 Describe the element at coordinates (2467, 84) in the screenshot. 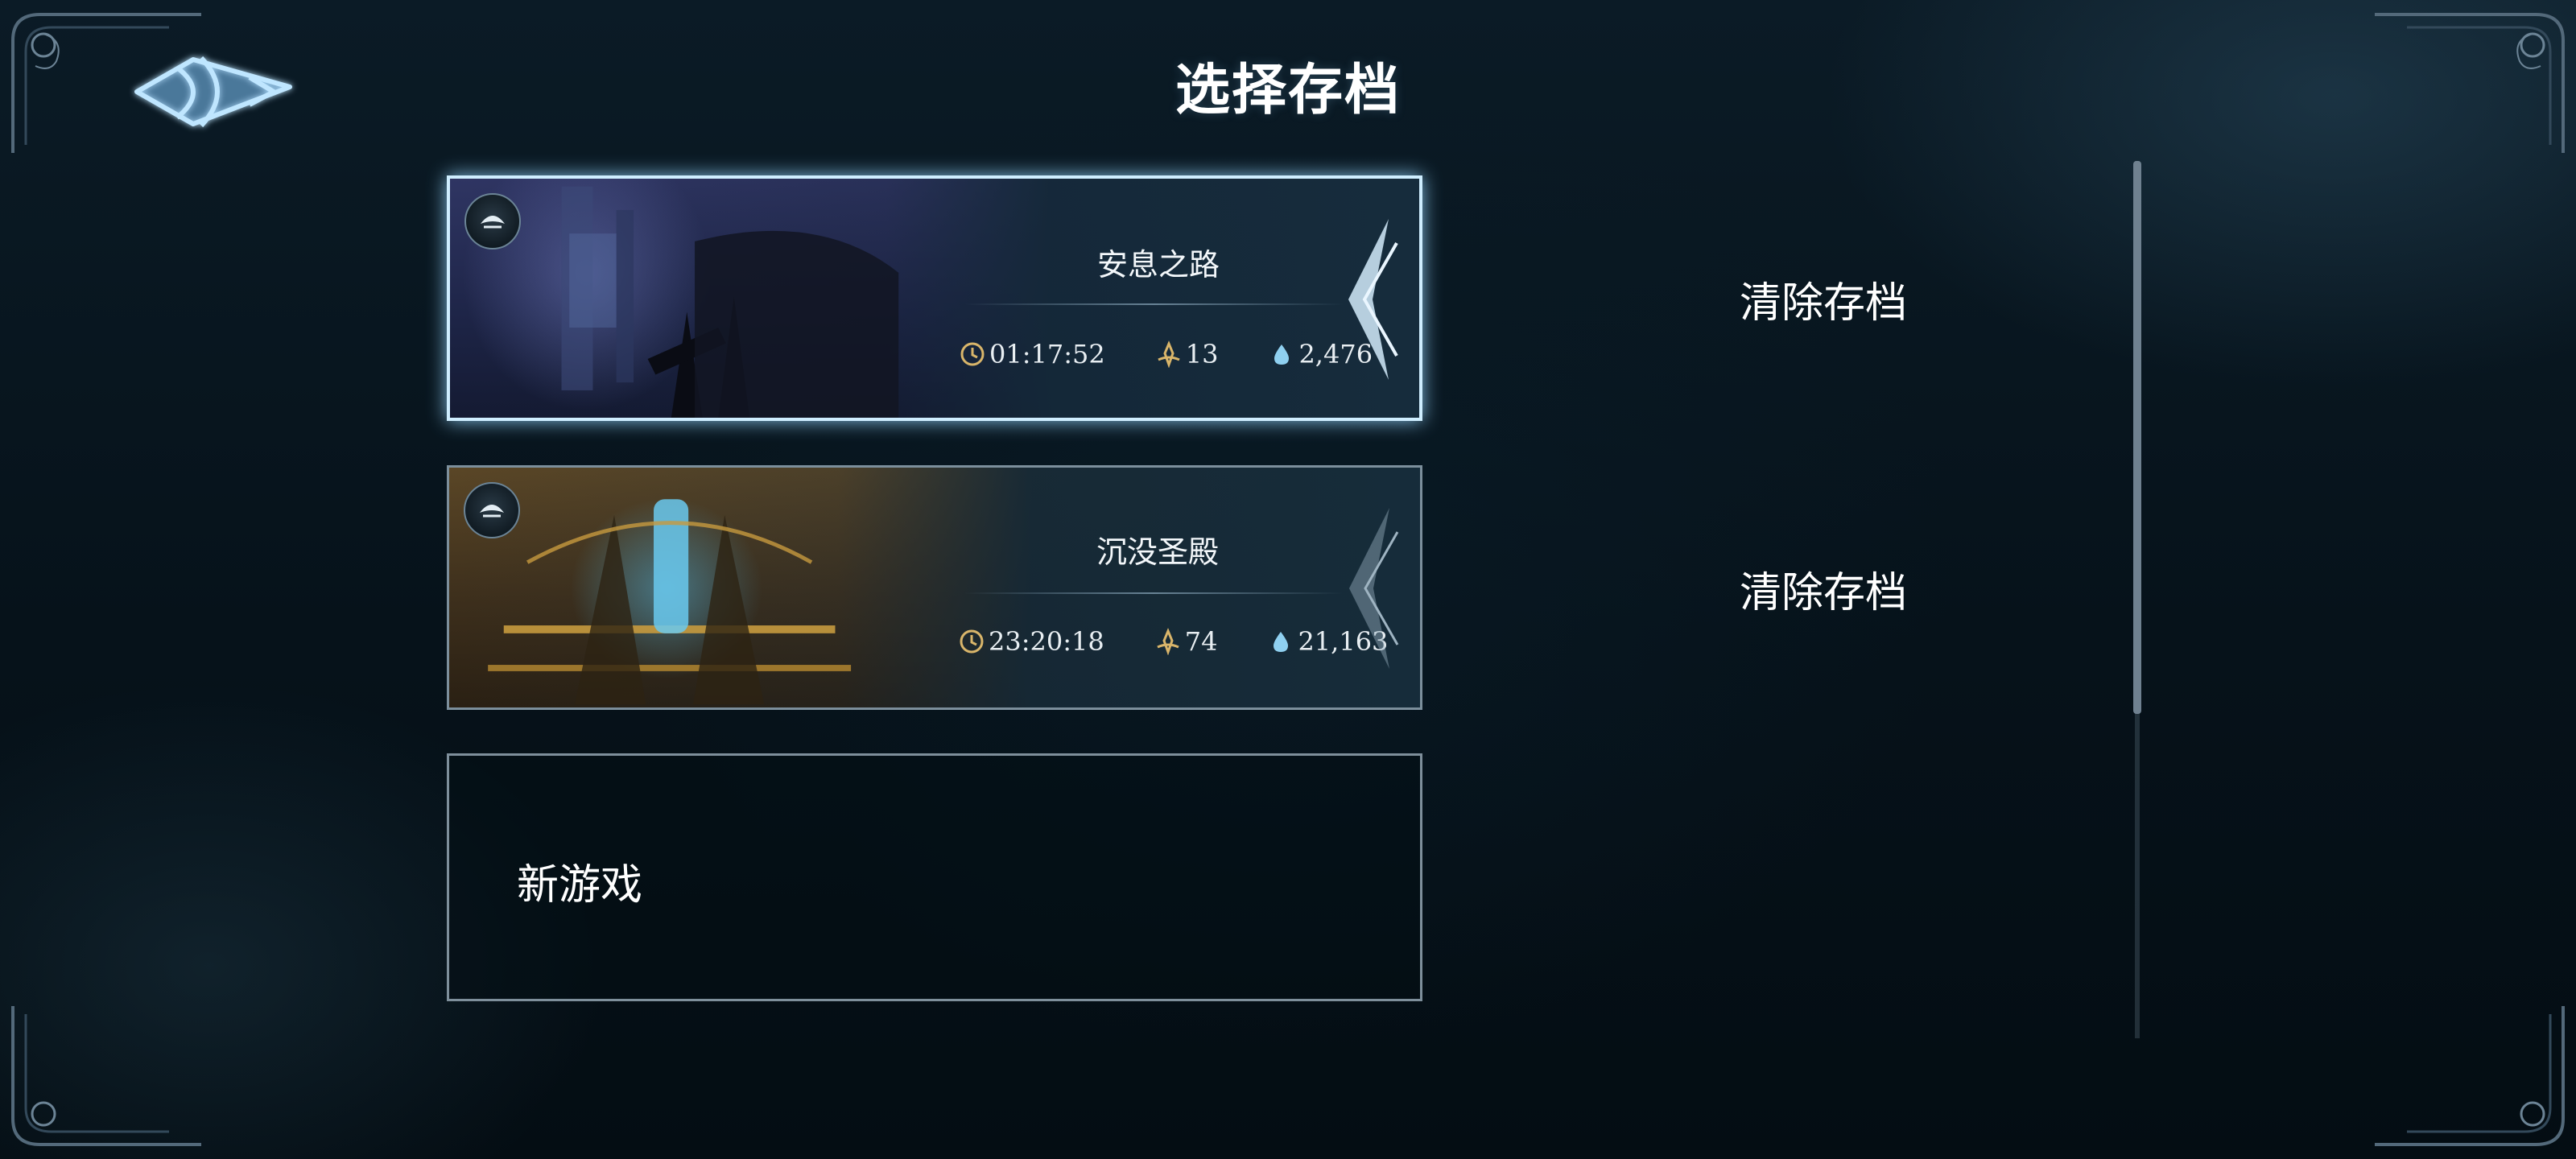

I see `frame-corner-top-right` at that location.